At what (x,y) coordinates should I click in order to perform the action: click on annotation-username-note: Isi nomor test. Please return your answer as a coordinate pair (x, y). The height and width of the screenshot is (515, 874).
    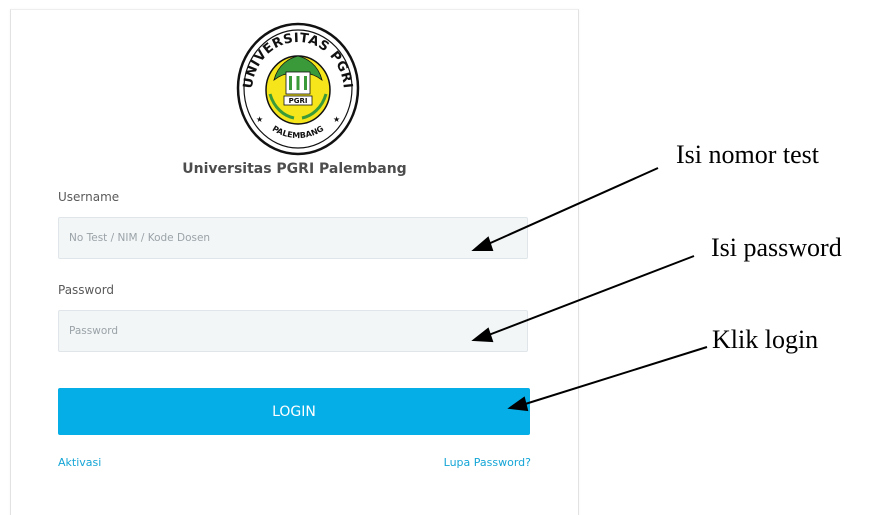
    Looking at the image, I should click on (747, 154).